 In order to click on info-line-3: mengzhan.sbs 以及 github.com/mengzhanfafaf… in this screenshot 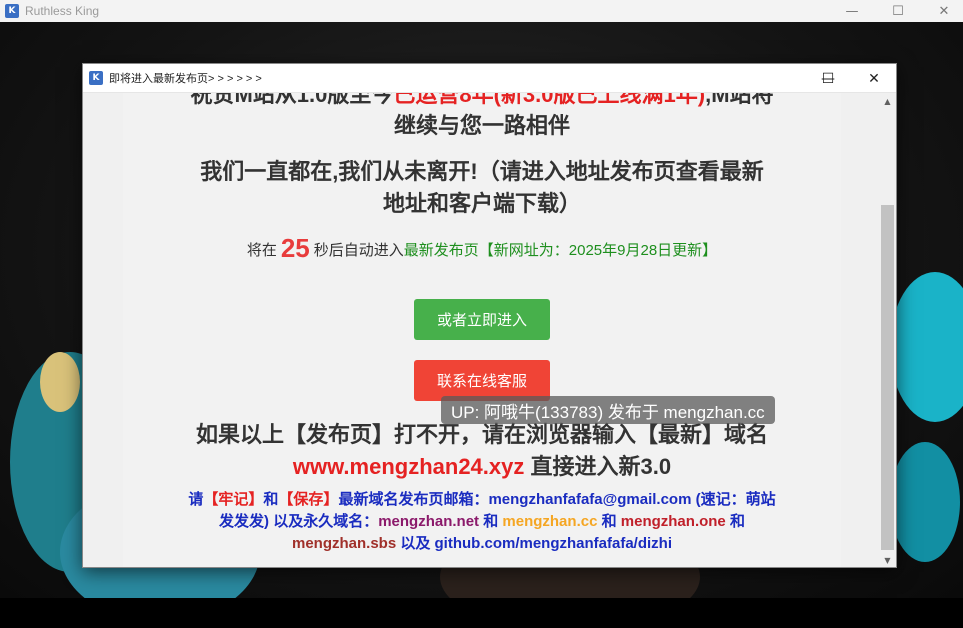, I will do `click(482, 544)`.